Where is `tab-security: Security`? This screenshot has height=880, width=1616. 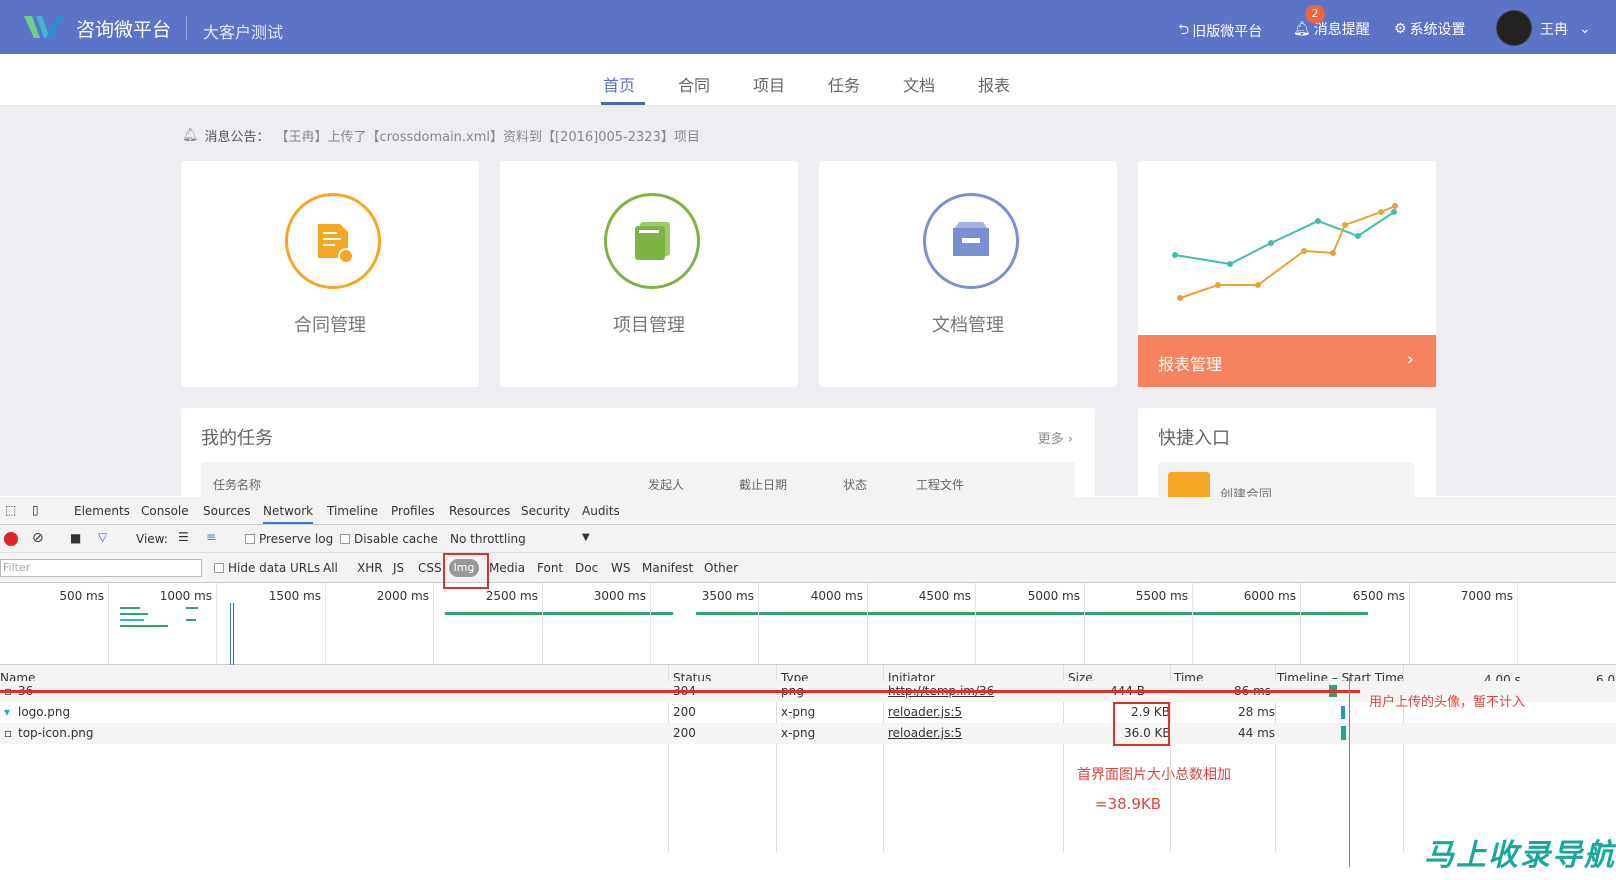
tab-security: Security is located at coordinates (545, 511).